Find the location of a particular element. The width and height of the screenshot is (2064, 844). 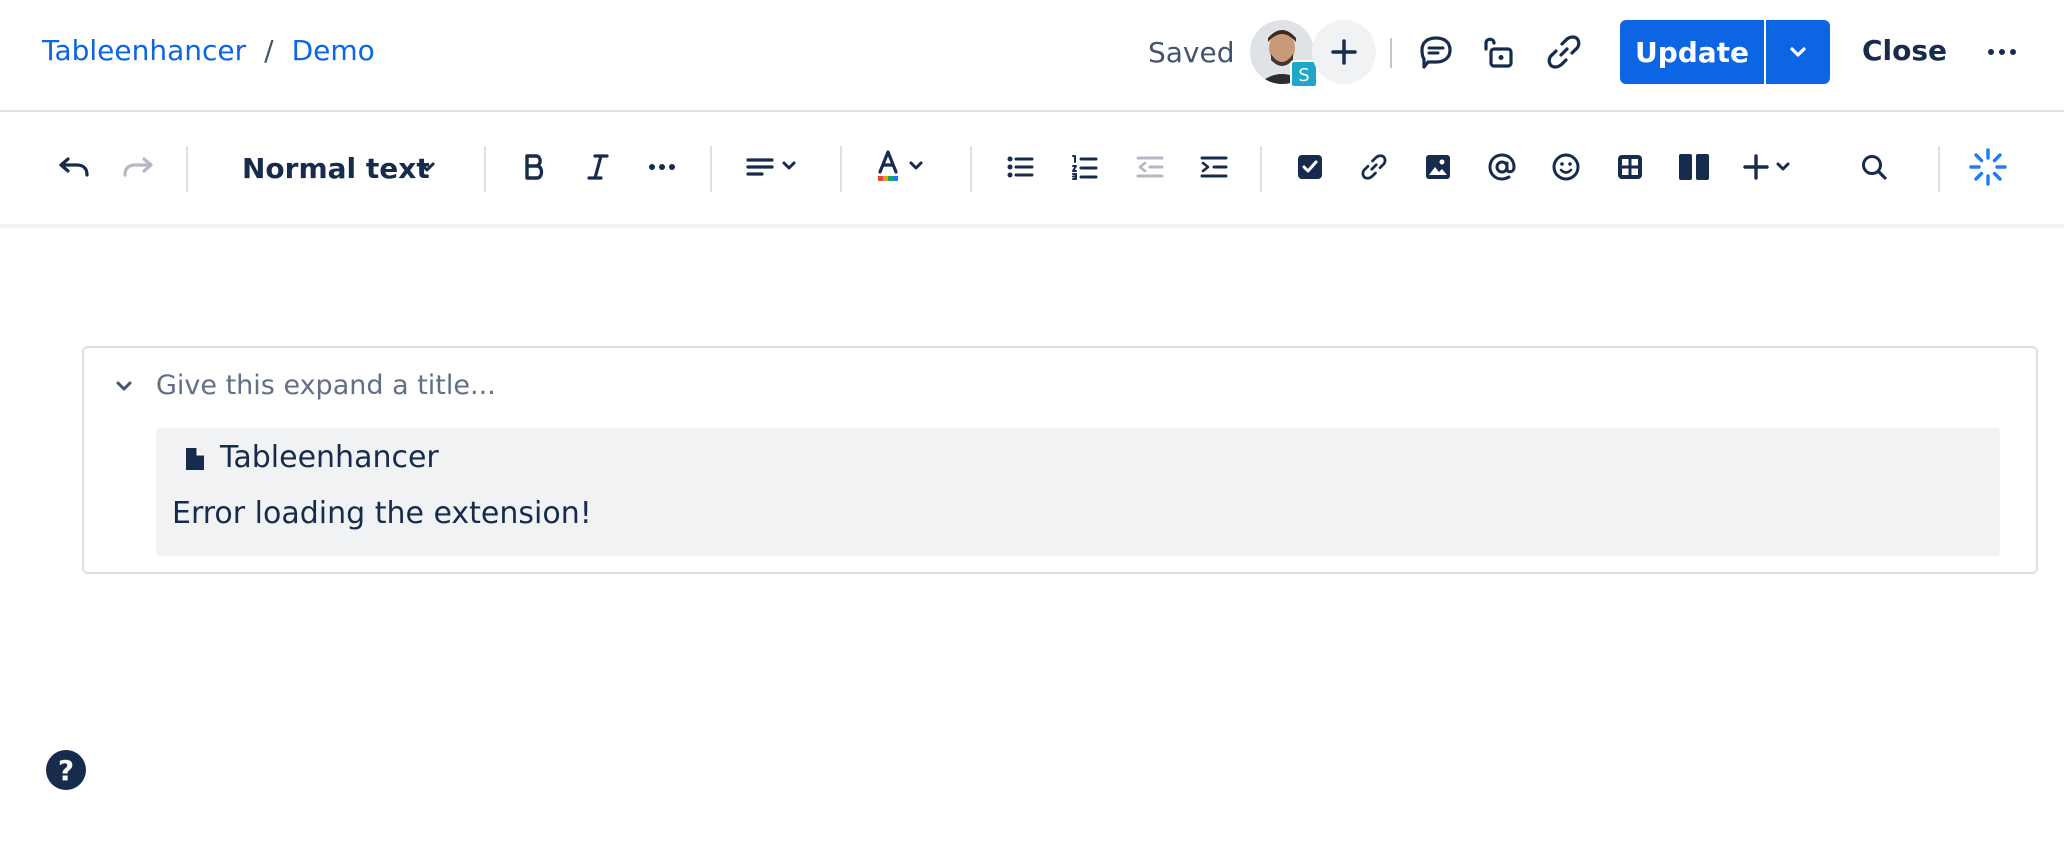

extension-name: Tableenhancer is located at coordinates (329, 457).